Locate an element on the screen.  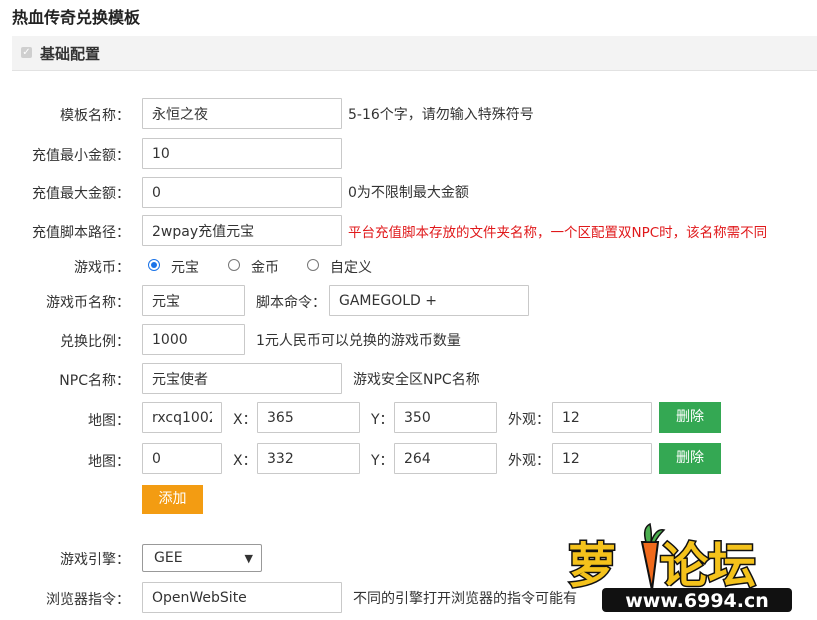
svg-text: 论坛 is located at coordinates (708, 566).